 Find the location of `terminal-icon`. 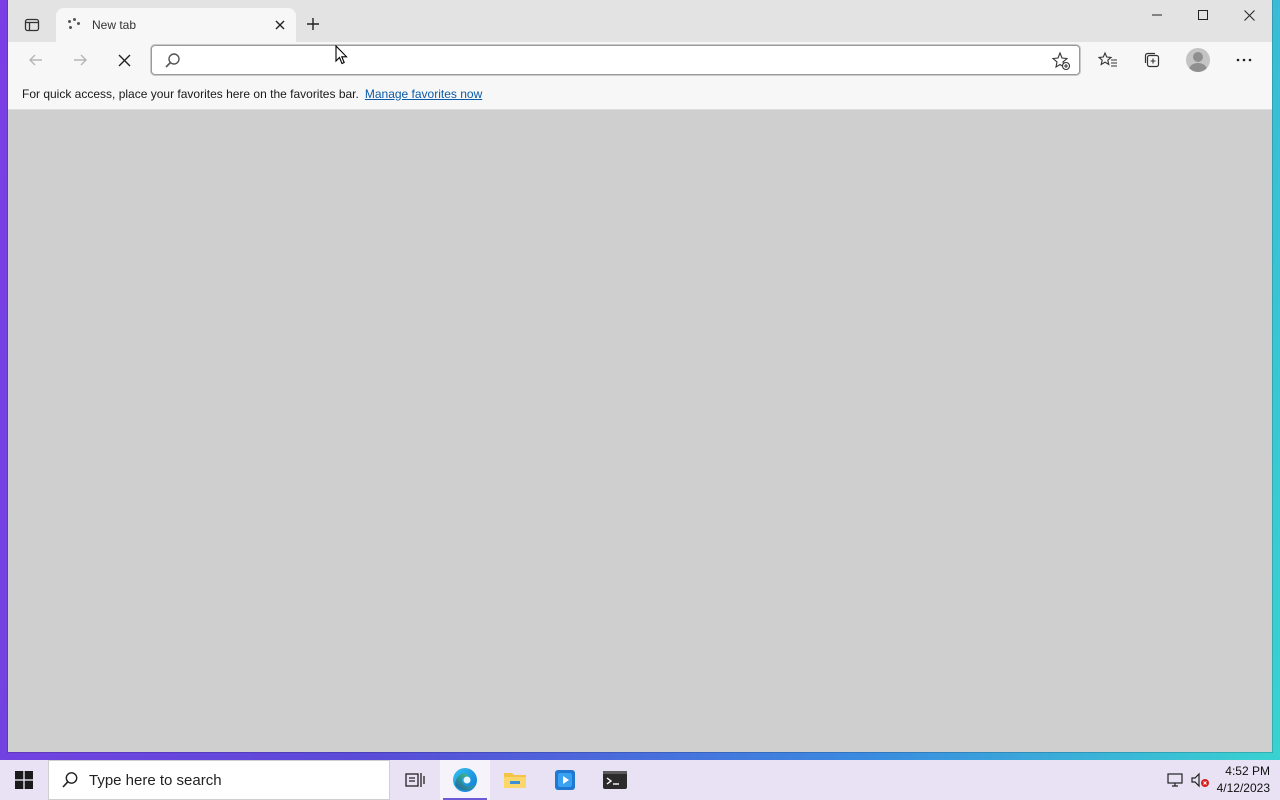

terminal-icon is located at coordinates (615, 780).